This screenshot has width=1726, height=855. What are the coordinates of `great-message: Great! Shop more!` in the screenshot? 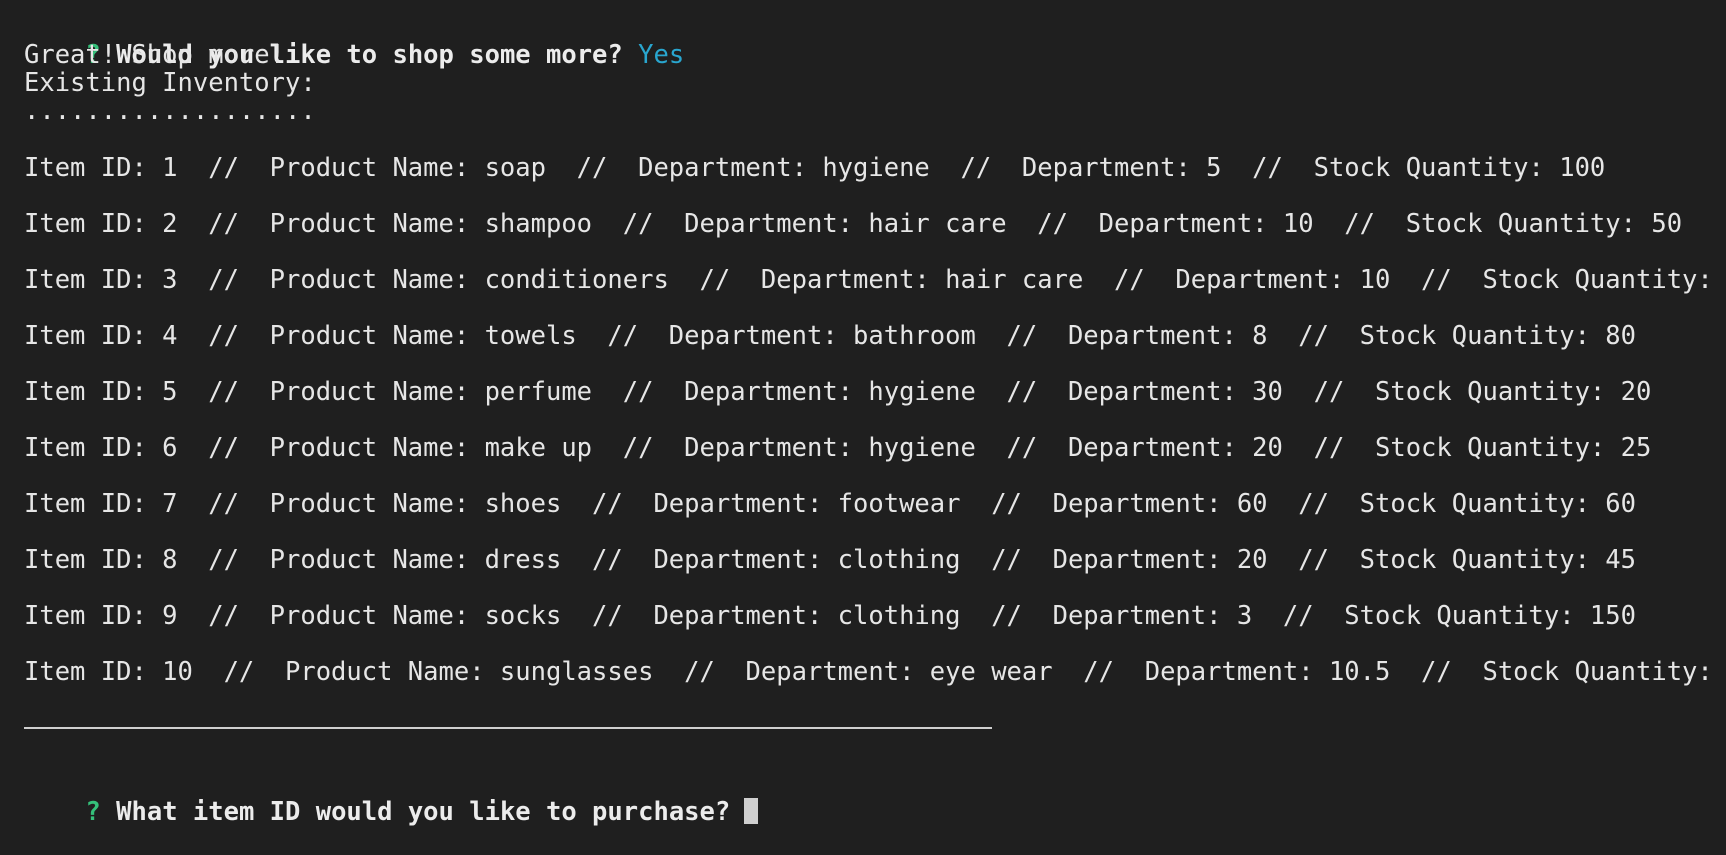 It's located at (154, 55).